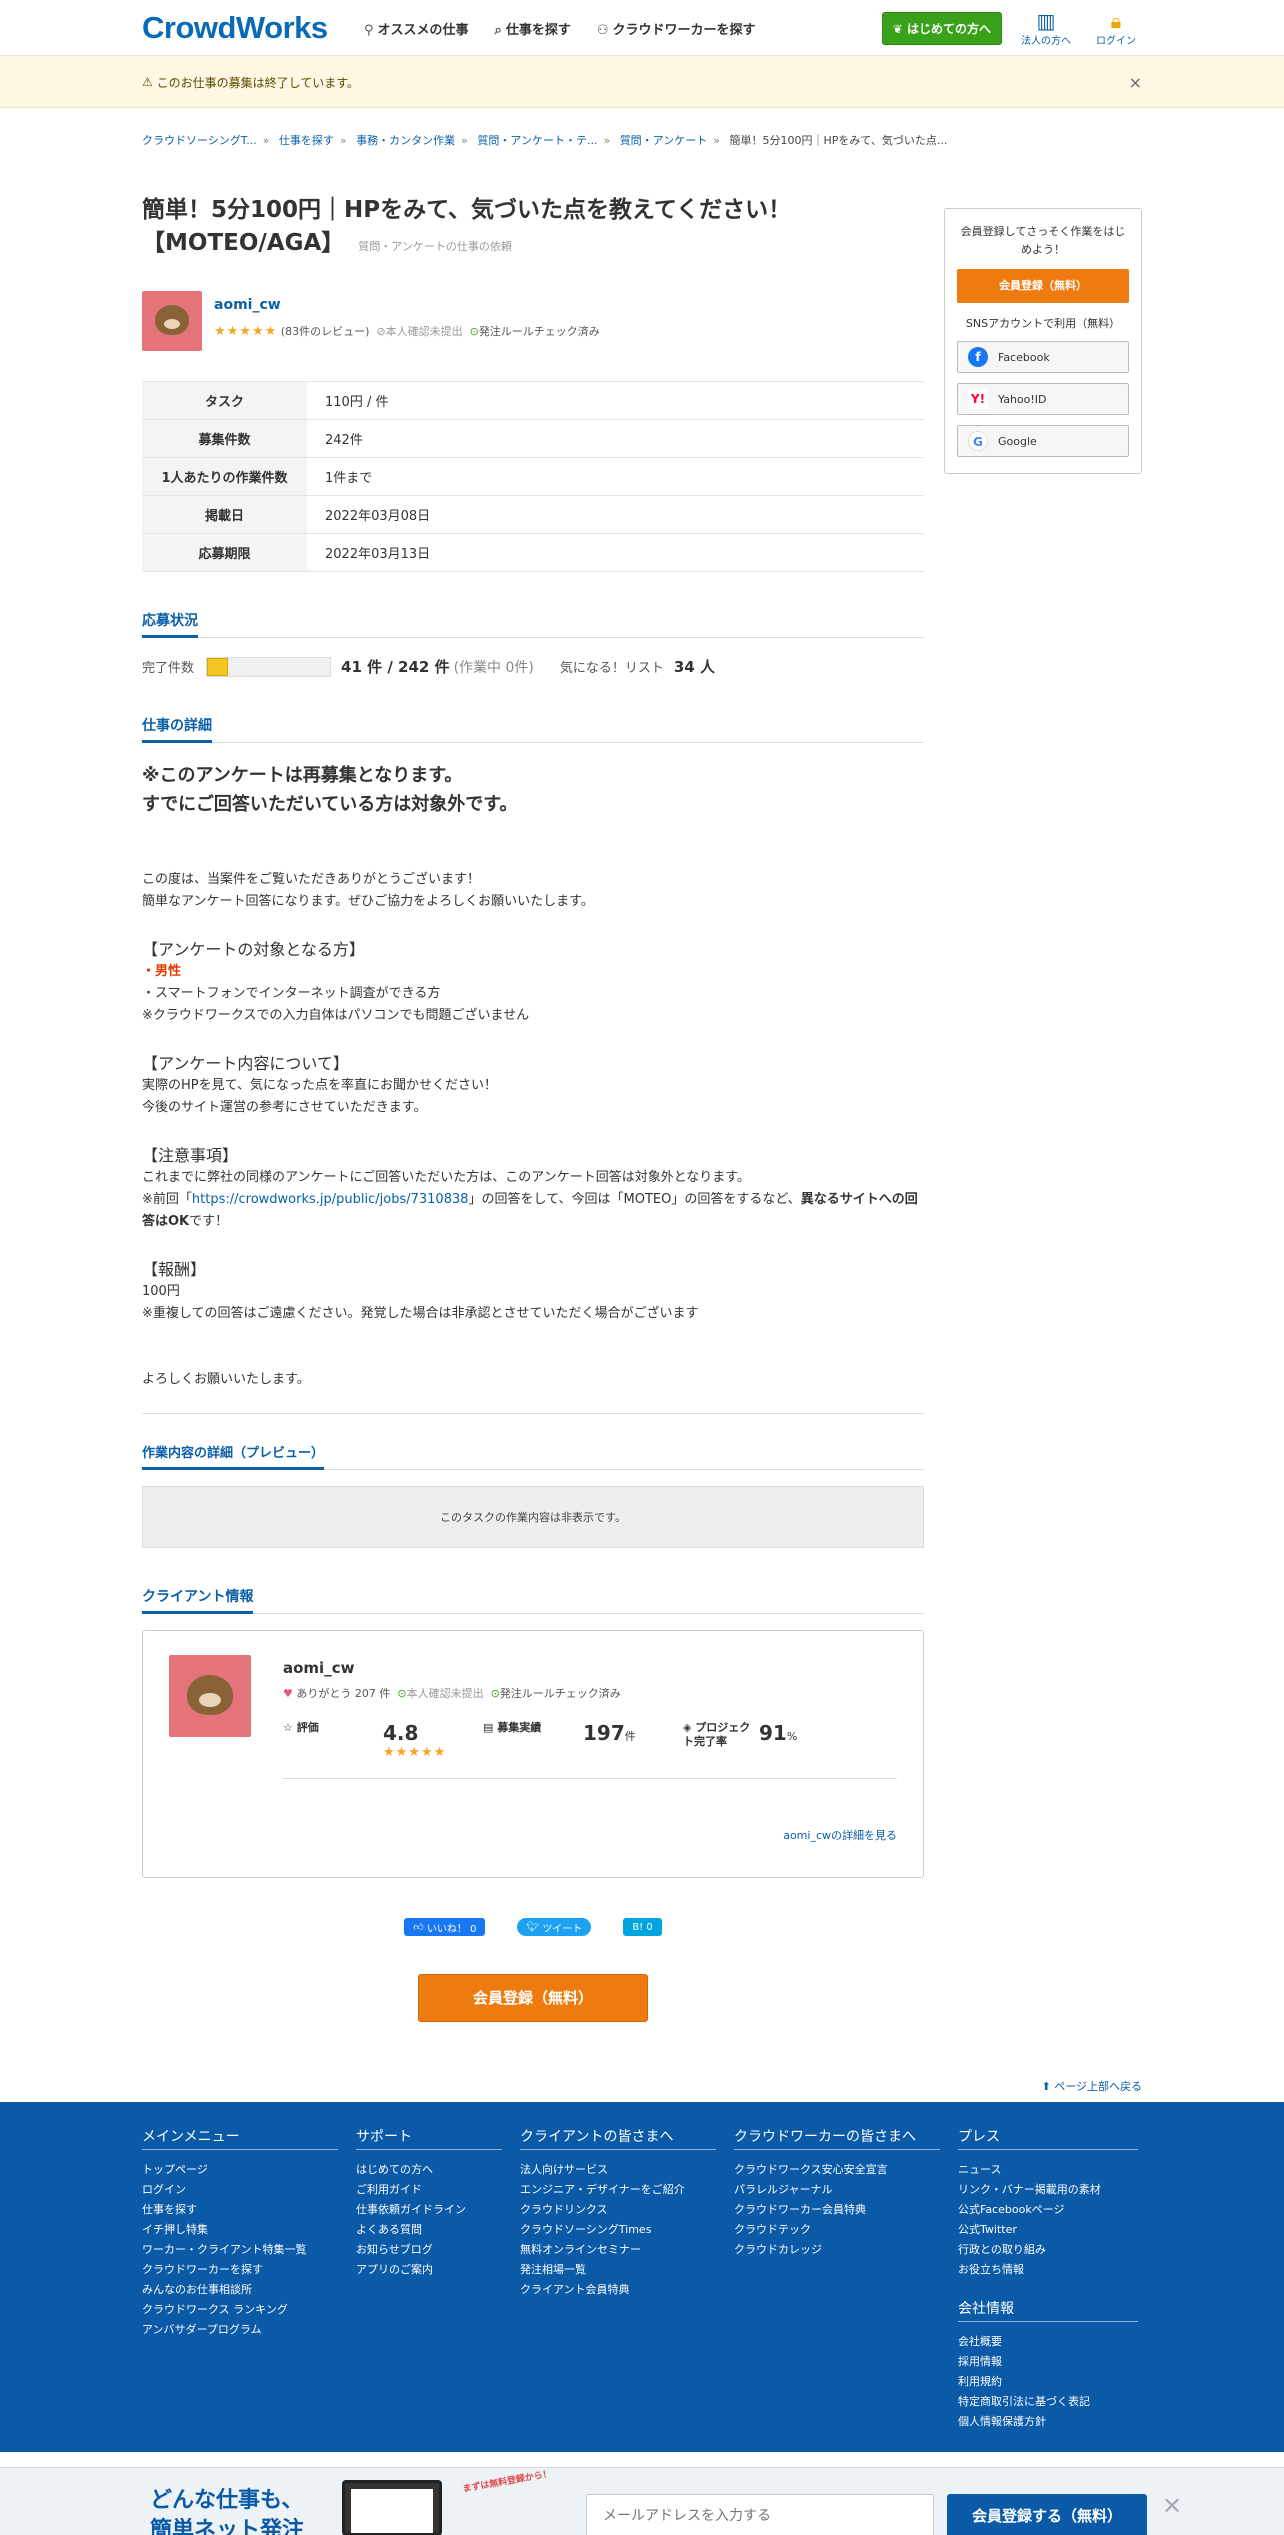 The height and width of the screenshot is (2535, 1284). Describe the element at coordinates (365, 1740) in the screenshot. I see `stat-rating: ☆ 評価 4.8 ★★★★★` at that location.